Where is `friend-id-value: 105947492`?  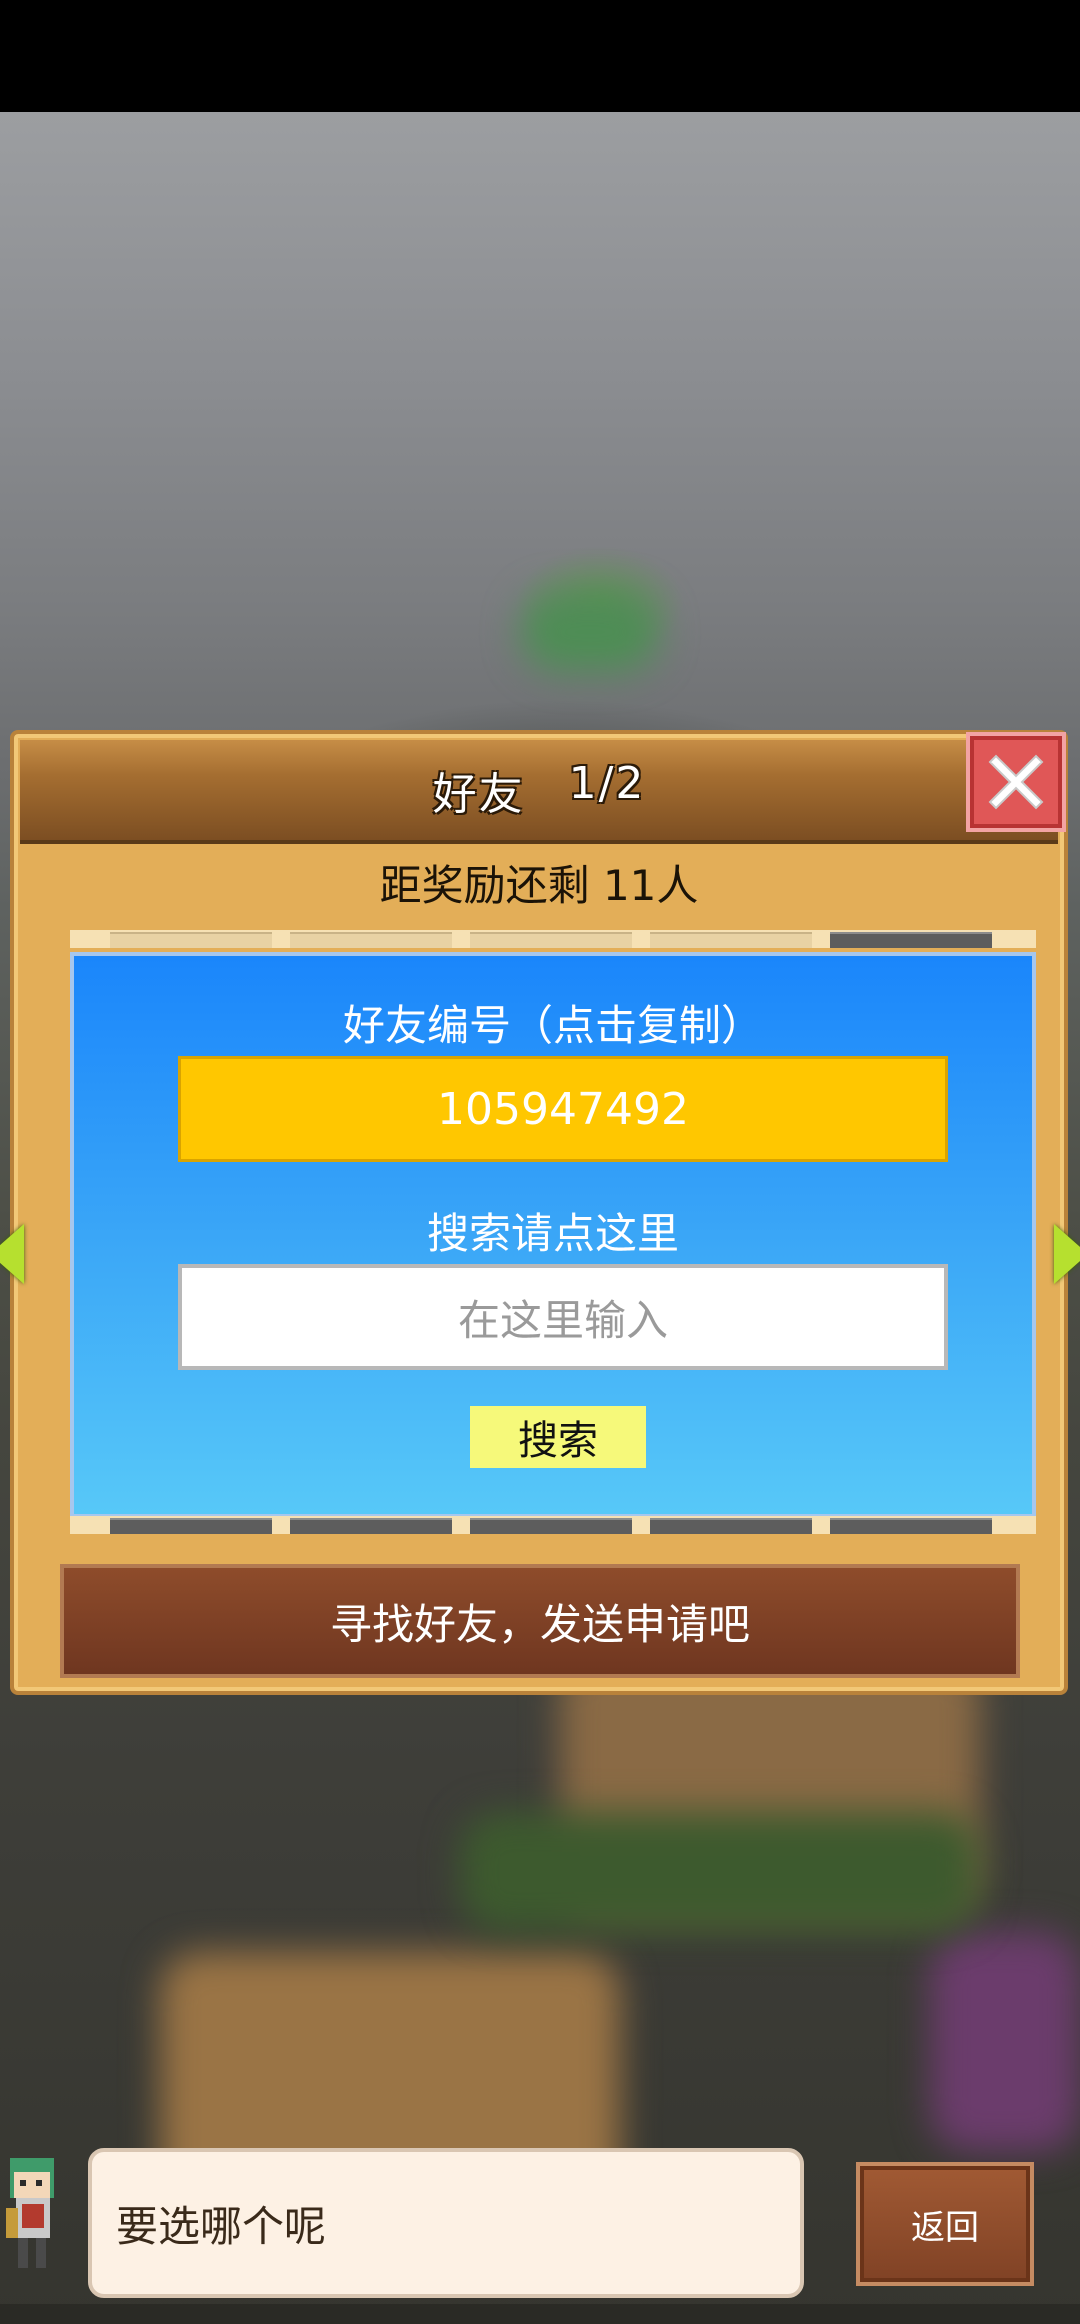 friend-id-value: 105947492 is located at coordinates (563, 1109).